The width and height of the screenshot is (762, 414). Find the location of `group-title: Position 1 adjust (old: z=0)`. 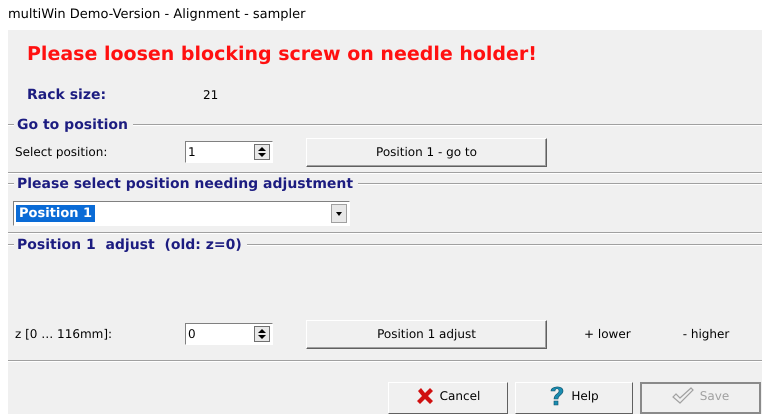

group-title: Position 1 adjust (old: z=0) is located at coordinates (129, 244).